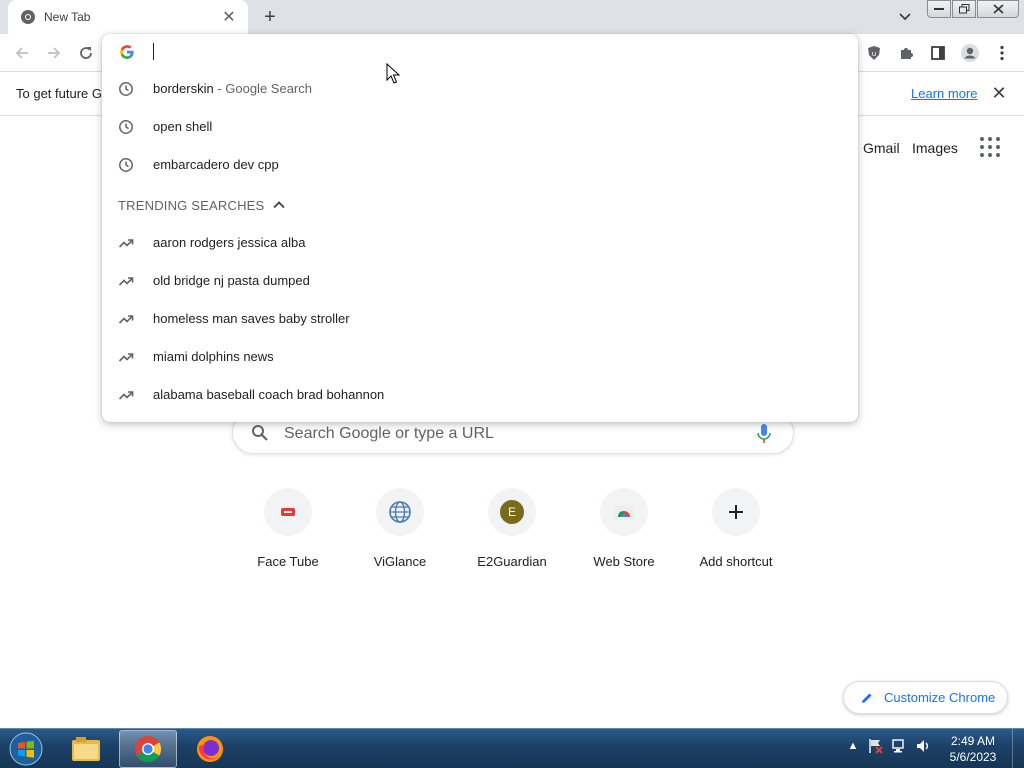 The image size is (1024, 768). I want to click on action-center-flag-icon, so click(875, 746).